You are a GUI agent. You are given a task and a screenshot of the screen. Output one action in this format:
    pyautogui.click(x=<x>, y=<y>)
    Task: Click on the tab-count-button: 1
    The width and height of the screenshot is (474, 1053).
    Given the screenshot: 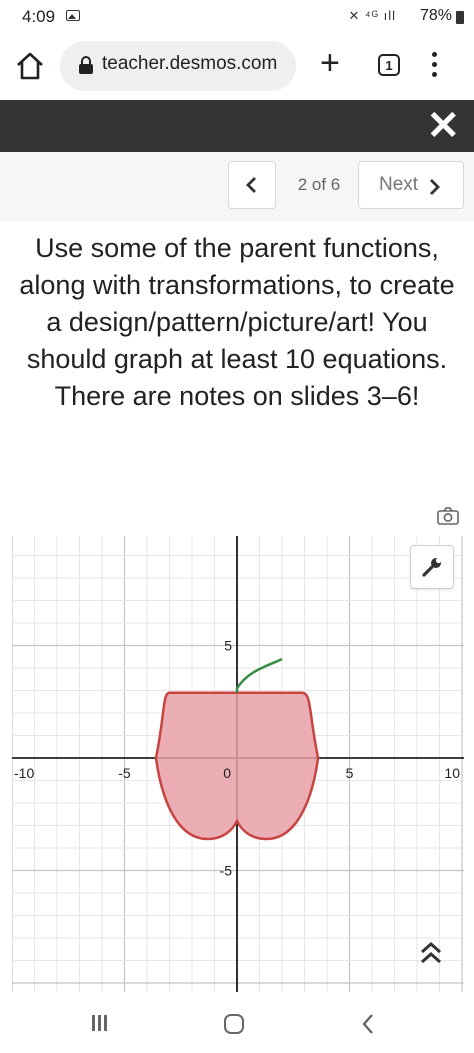 What is the action you would take?
    pyautogui.click(x=389, y=65)
    